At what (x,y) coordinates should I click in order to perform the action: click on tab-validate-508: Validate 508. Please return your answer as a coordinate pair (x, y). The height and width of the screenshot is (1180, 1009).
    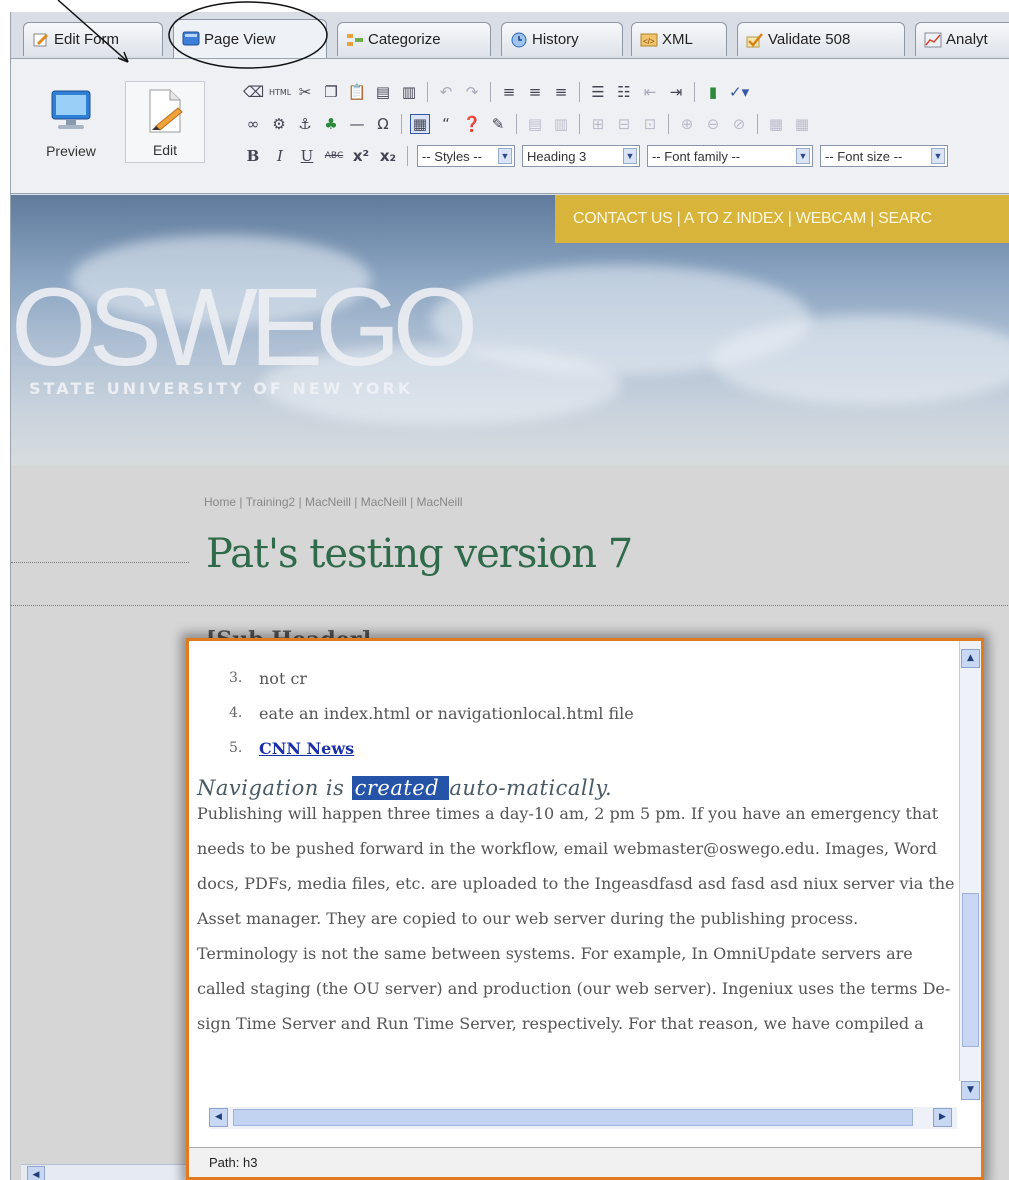
    Looking at the image, I should click on (821, 39).